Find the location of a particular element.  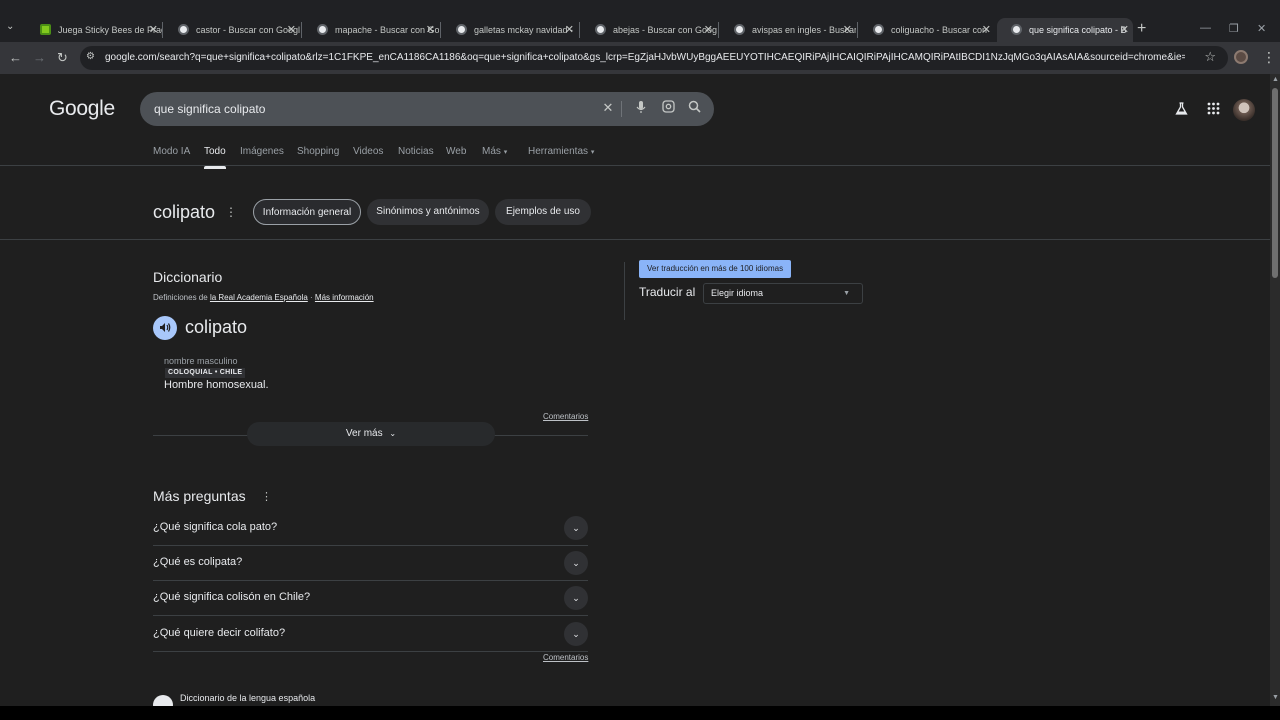

account-avatar is located at coordinates (1244, 110).